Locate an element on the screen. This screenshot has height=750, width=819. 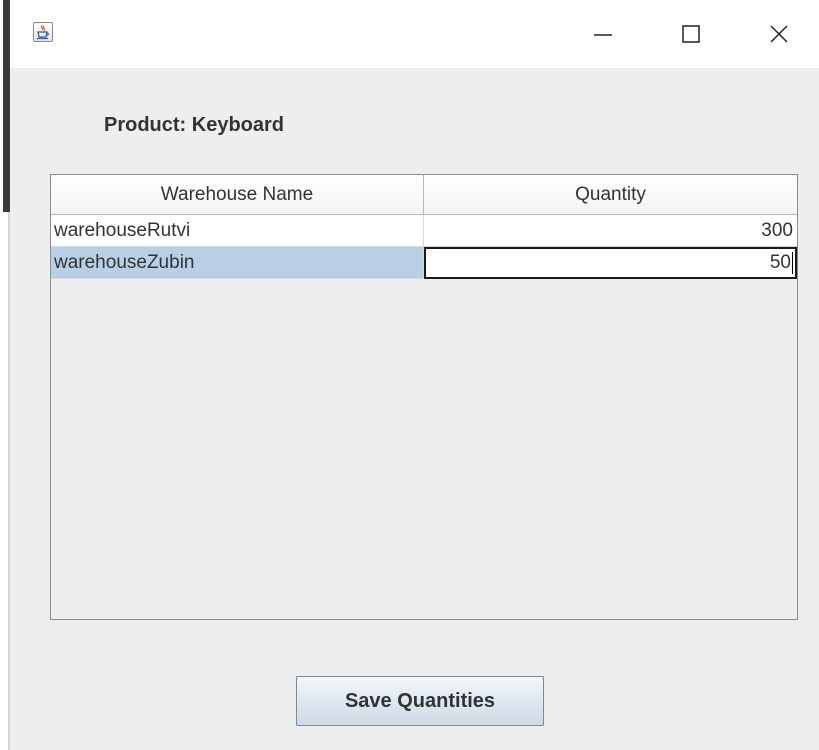
warehouse-name-cell: warehouseRutvi is located at coordinates (237, 231).